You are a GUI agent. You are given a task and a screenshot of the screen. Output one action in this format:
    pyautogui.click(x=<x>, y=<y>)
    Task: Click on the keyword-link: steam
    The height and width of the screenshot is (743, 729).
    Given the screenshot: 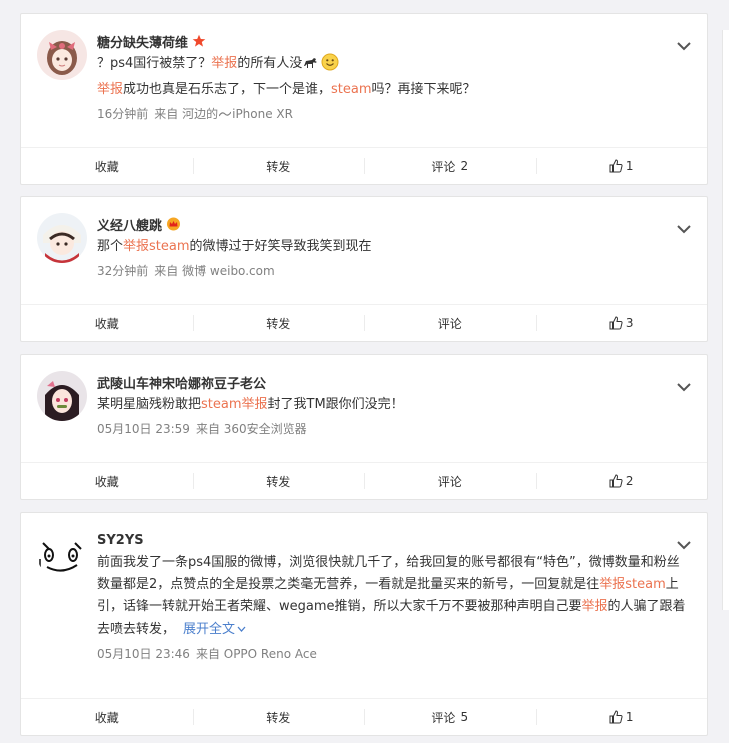 What is the action you would take?
    pyautogui.click(x=351, y=89)
    